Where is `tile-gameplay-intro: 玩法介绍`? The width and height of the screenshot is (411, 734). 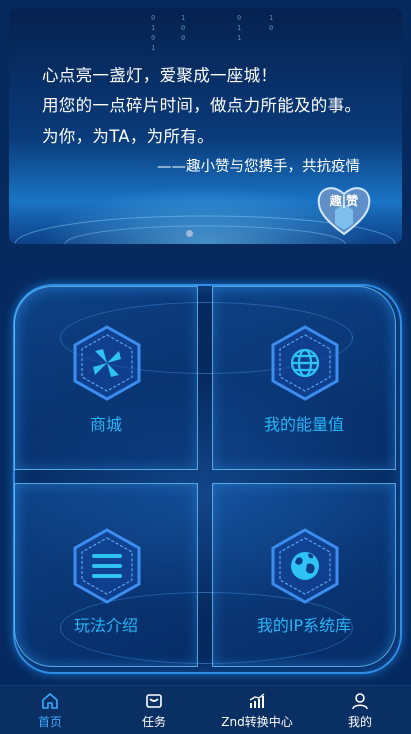 tile-gameplay-intro: 玩法介绍 is located at coordinates (106, 575).